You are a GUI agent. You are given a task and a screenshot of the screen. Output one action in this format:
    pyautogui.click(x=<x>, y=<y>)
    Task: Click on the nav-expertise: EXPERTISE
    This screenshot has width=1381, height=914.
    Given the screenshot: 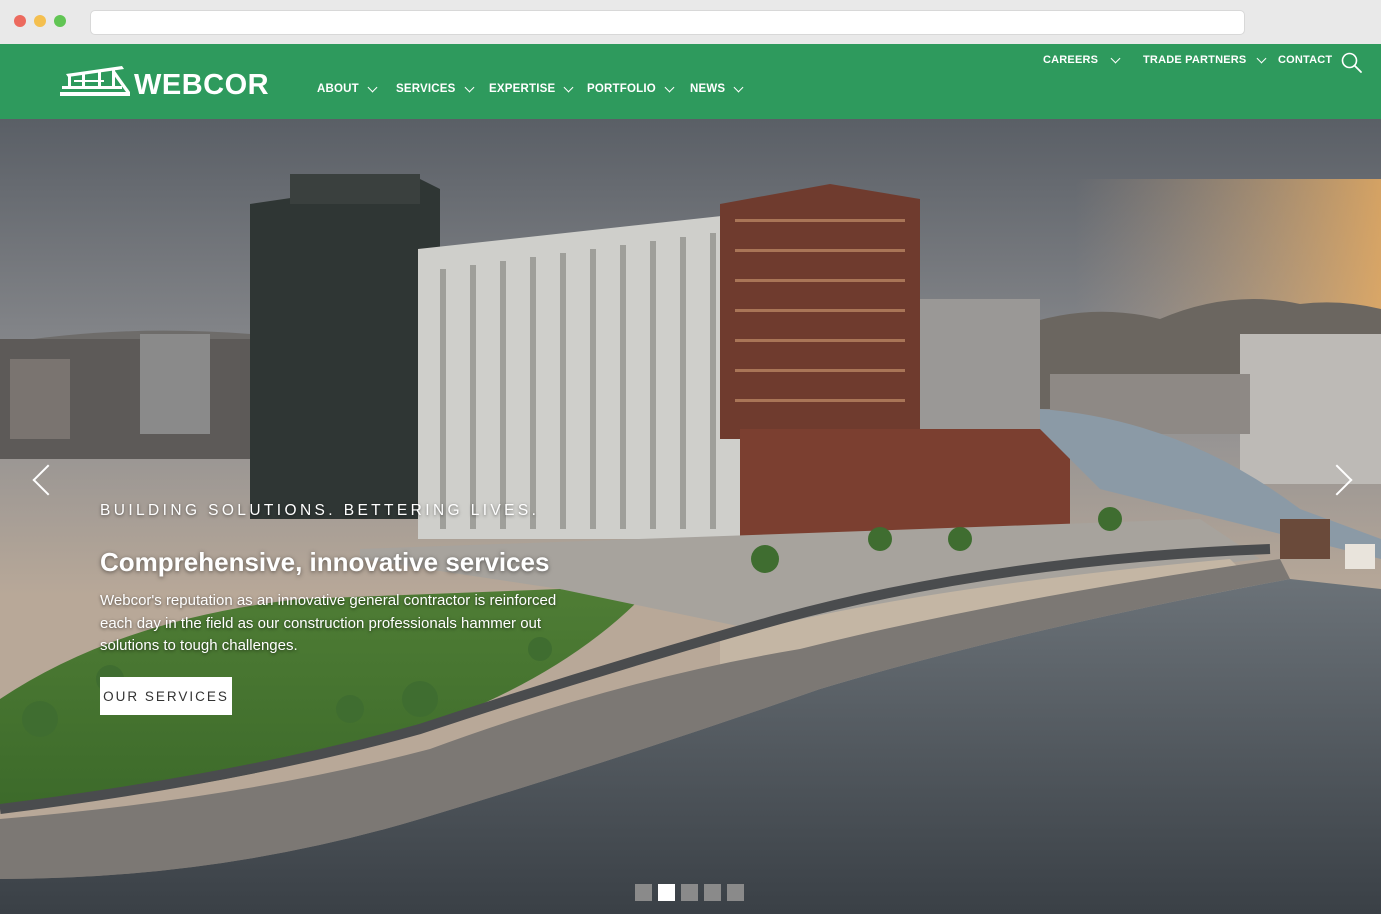 What is the action you would take?
    pyautogui.click(x=531, y=88)
    